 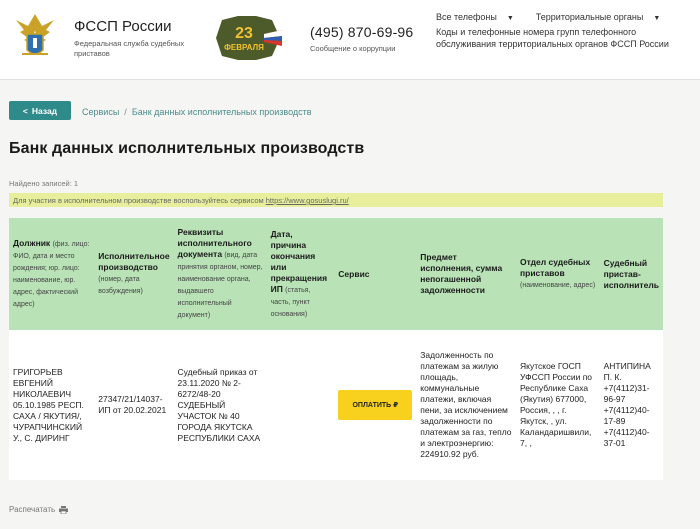 What do you see at coordinates (466, 17) in the screenshot?
I see `all-phones-label: Все телефоны` at bounding box center [466, 17].